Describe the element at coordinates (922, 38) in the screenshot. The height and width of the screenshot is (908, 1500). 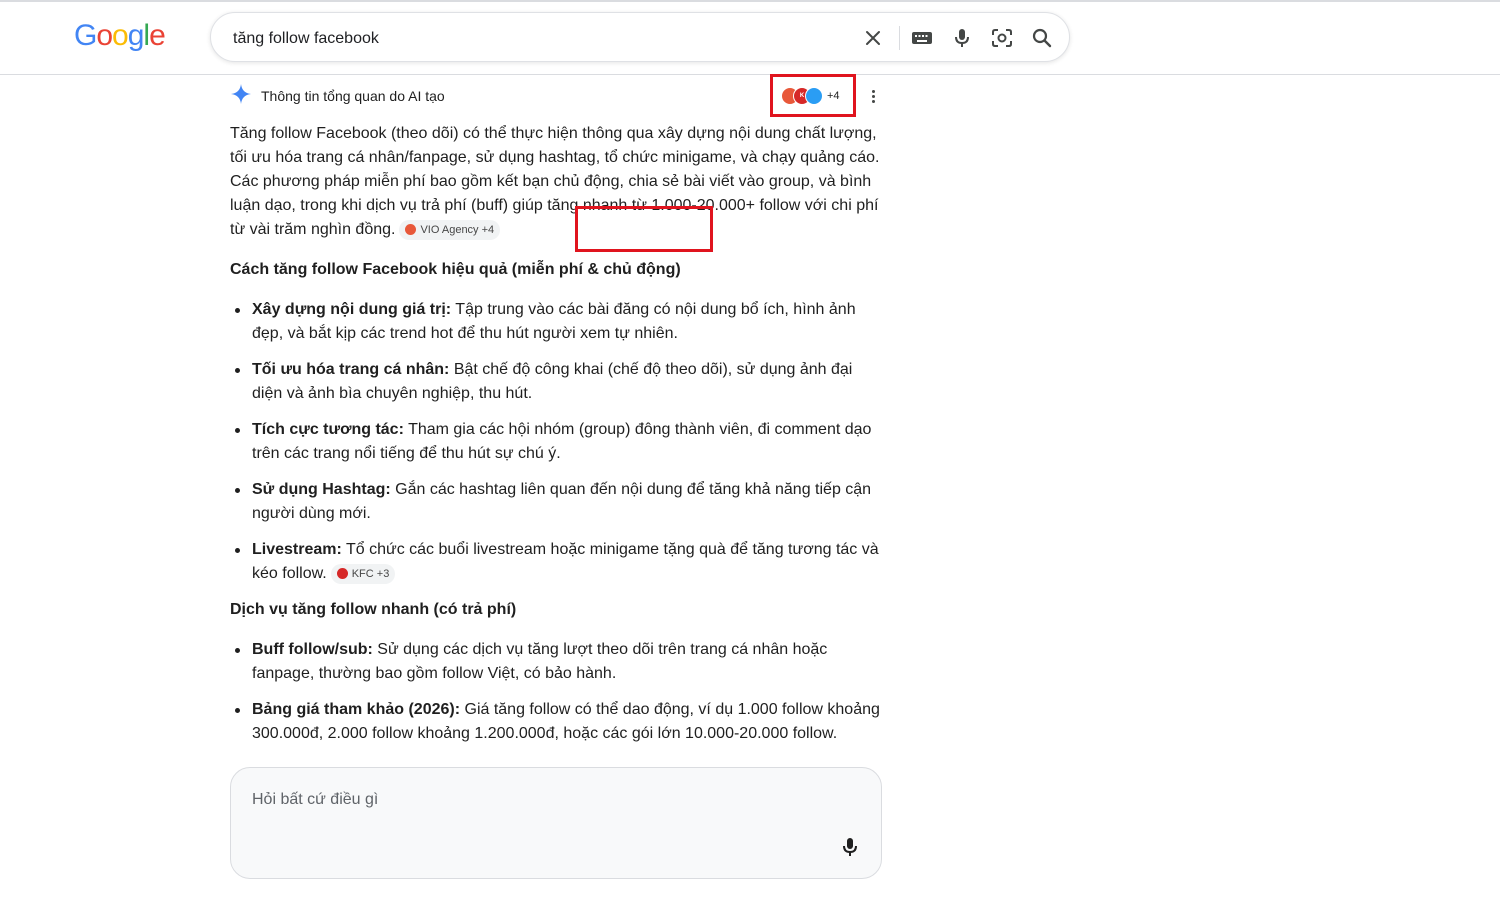
I see `keyboard-icon` at that location.